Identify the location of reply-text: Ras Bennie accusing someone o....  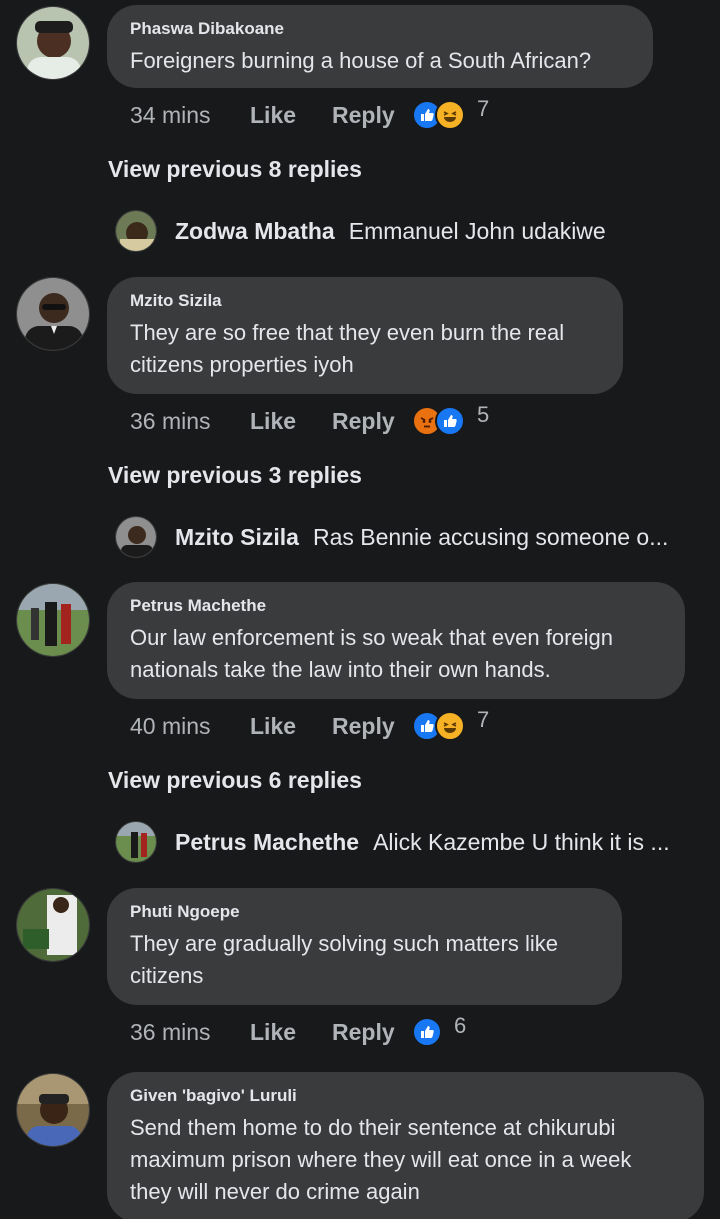
(490, 536).